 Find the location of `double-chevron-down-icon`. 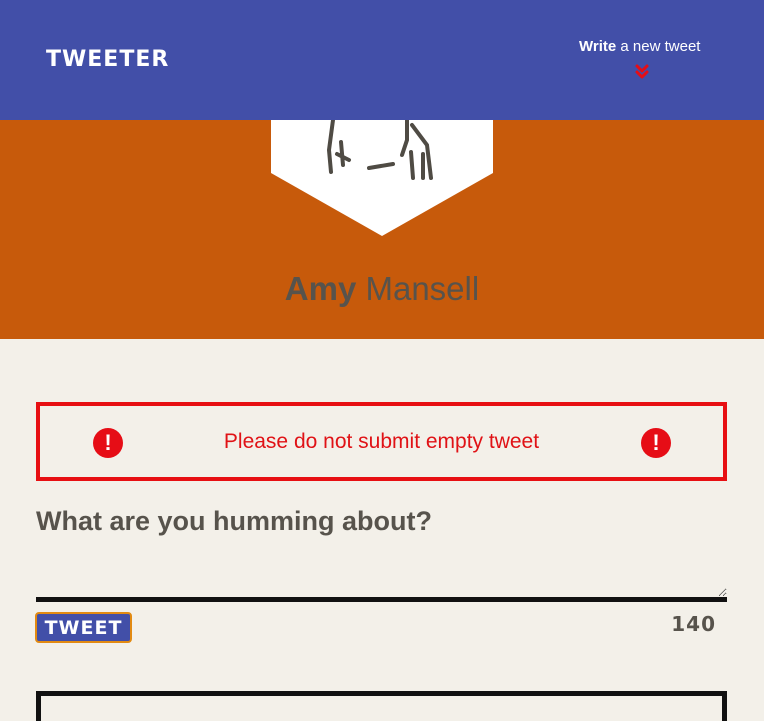

double-chevron-down-icon is located at coordinates (642, 72).